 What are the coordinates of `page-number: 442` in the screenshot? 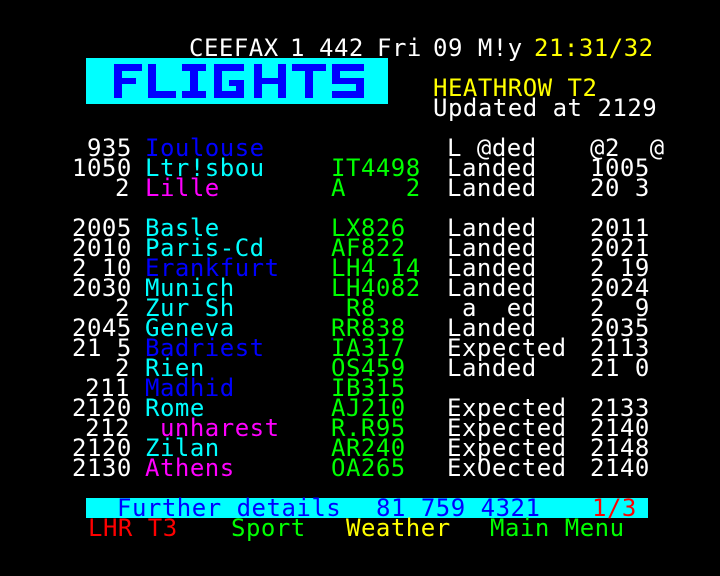 It's located at (341, 48).